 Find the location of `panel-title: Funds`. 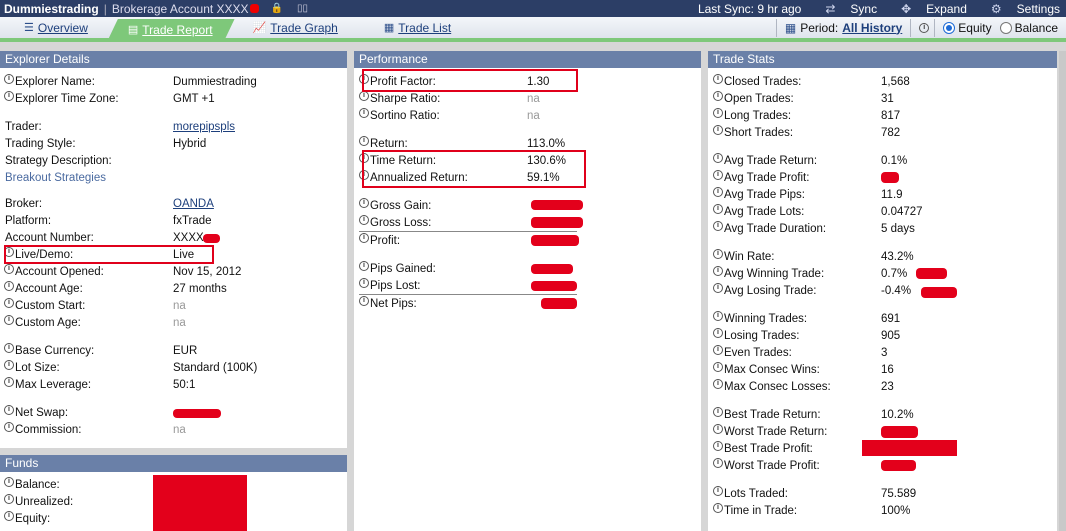

panel-title: Funds is located at coordinates (173, 463).